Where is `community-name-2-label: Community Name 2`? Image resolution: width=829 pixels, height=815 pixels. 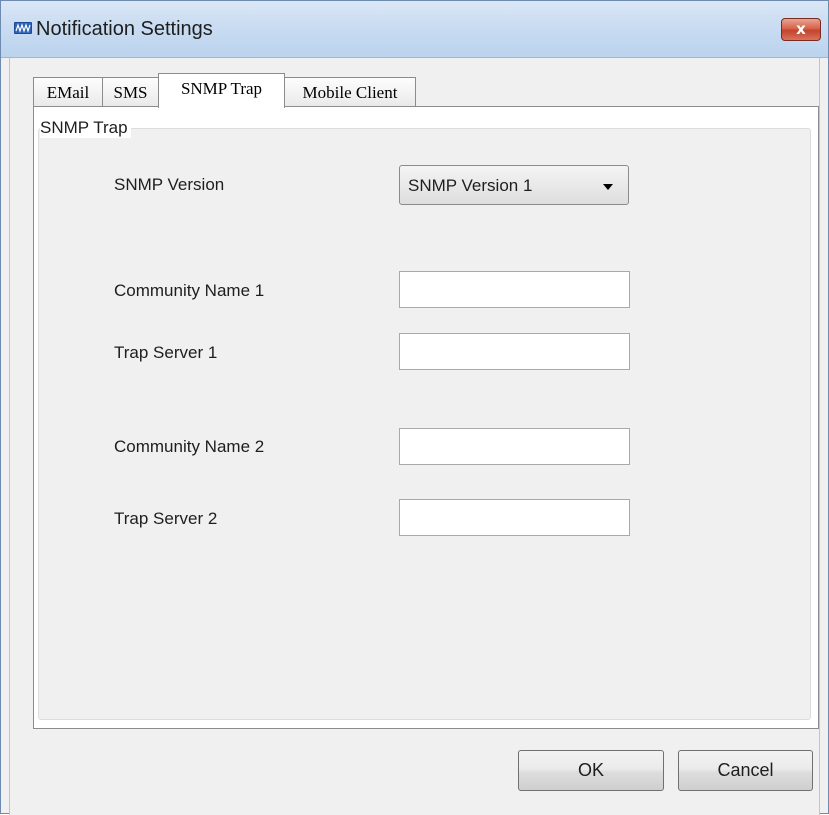 community-name-2-label: Community Name 2 is located at coordinates (189, 446).